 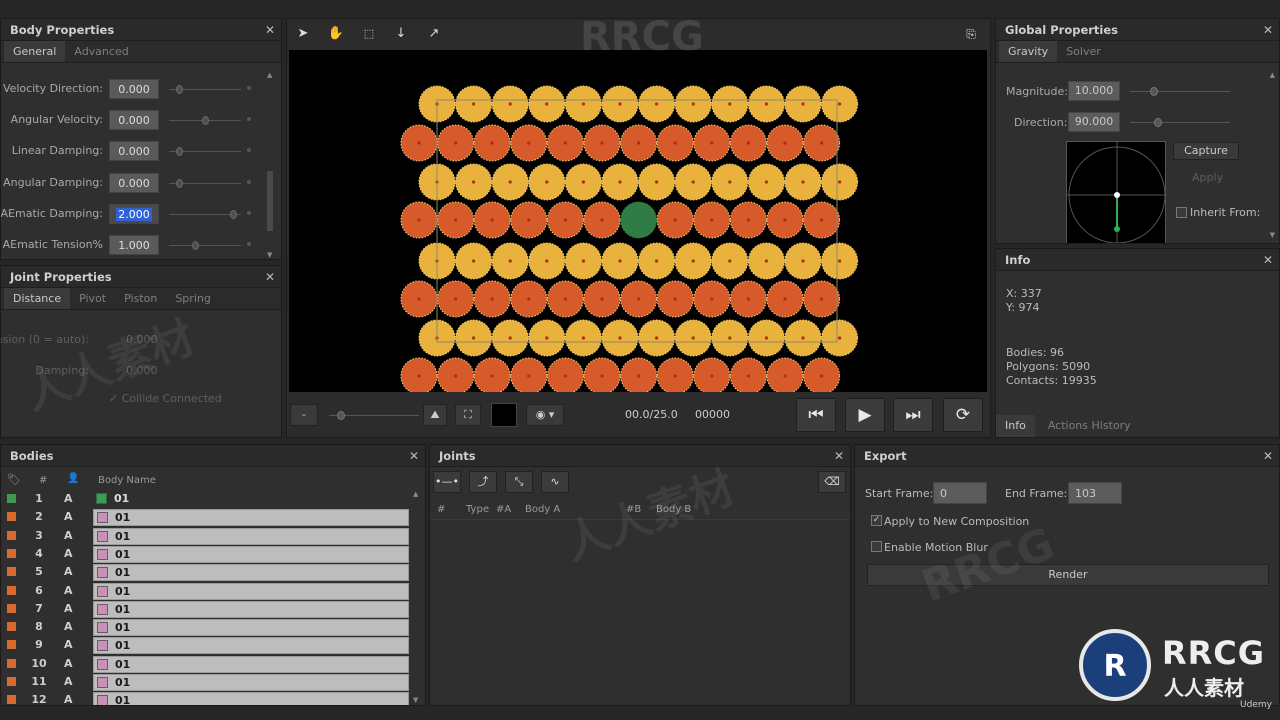 I want to click on table-row: 6 A 01, so click(x=206, y=591).